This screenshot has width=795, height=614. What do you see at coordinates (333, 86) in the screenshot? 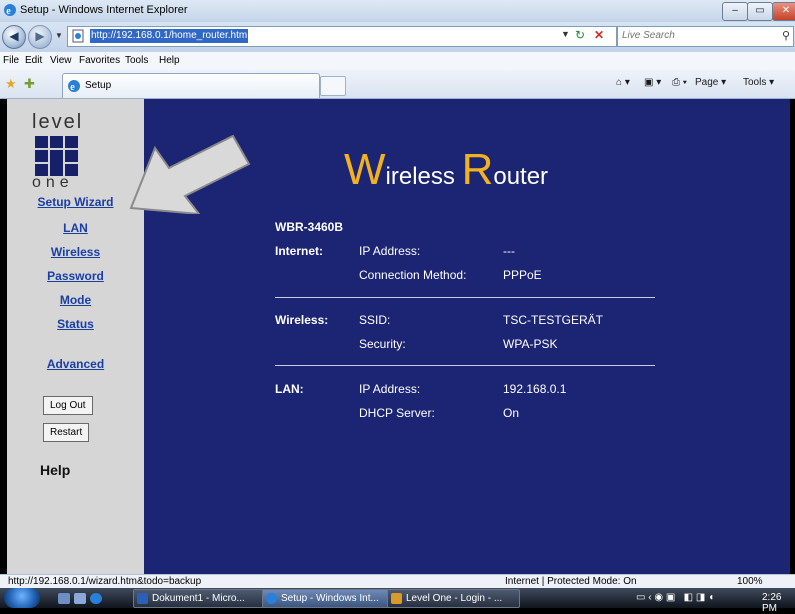
I see `new-tab-button` at bounding box center [333, 86].